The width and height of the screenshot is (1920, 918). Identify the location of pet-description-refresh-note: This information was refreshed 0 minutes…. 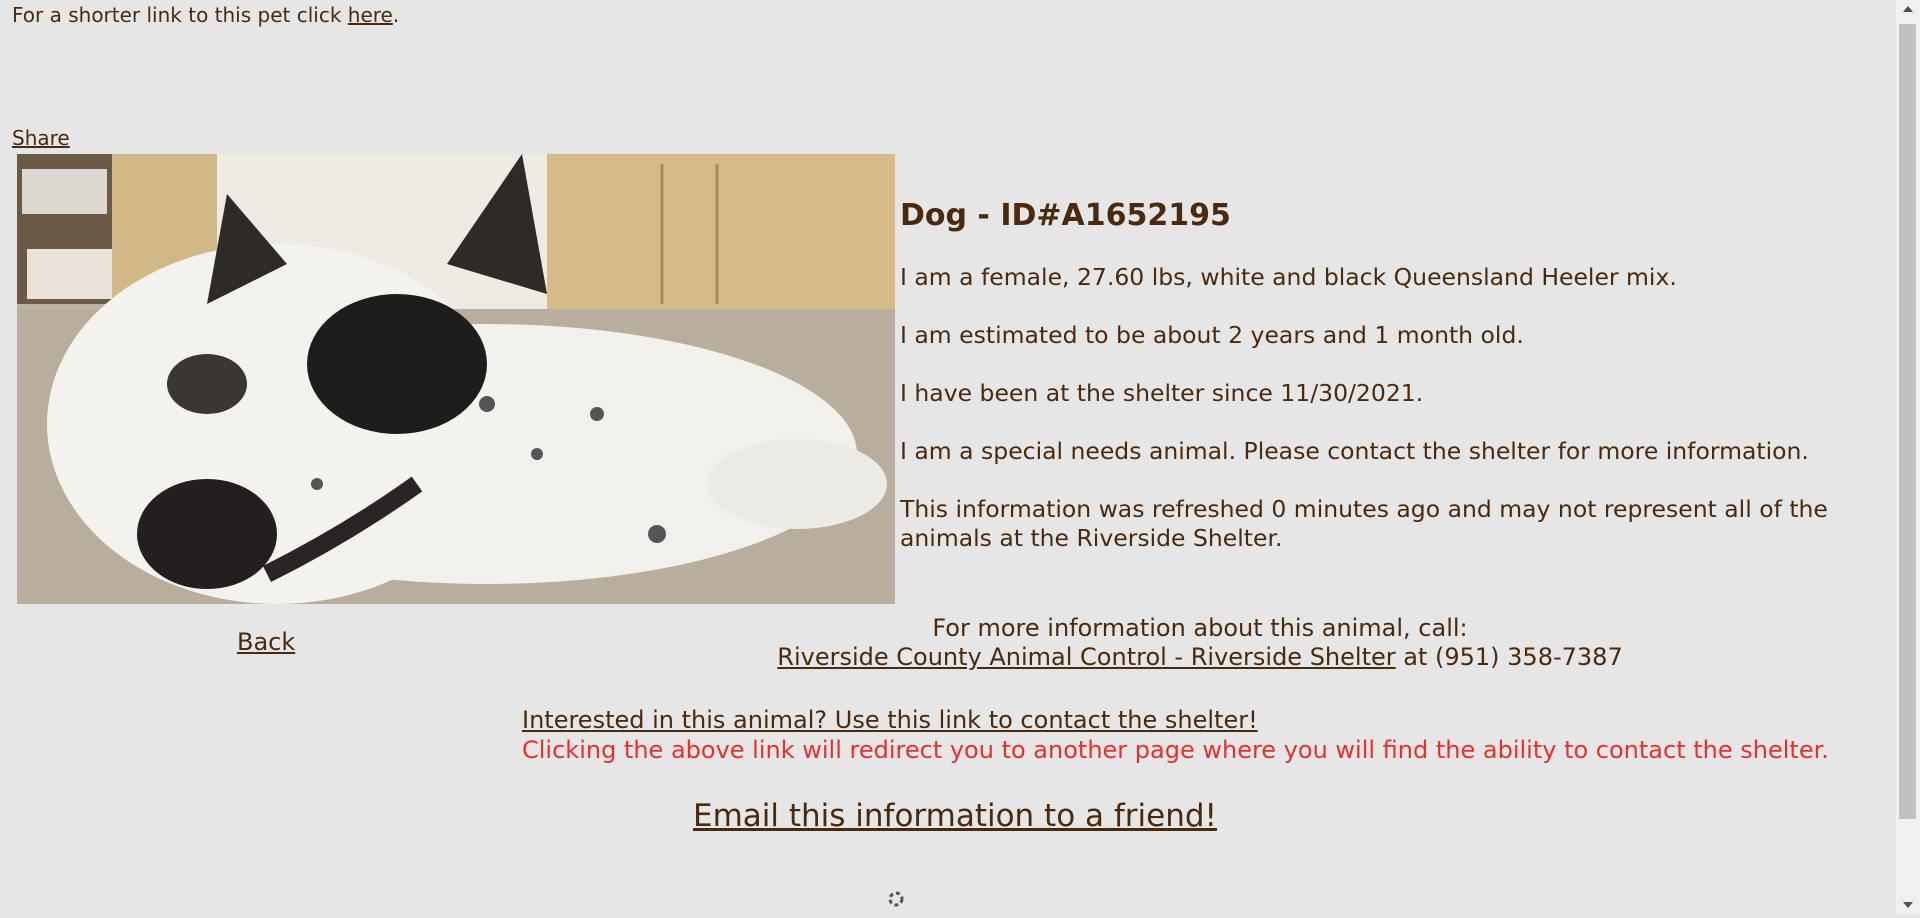
(1364, 523).